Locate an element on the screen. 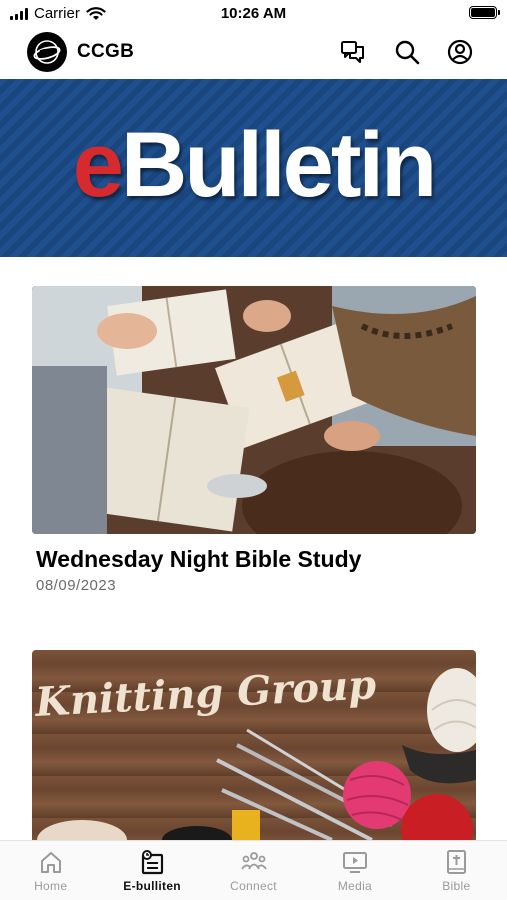  tab-label-connect: Connect is located at coordinates (253, 886).